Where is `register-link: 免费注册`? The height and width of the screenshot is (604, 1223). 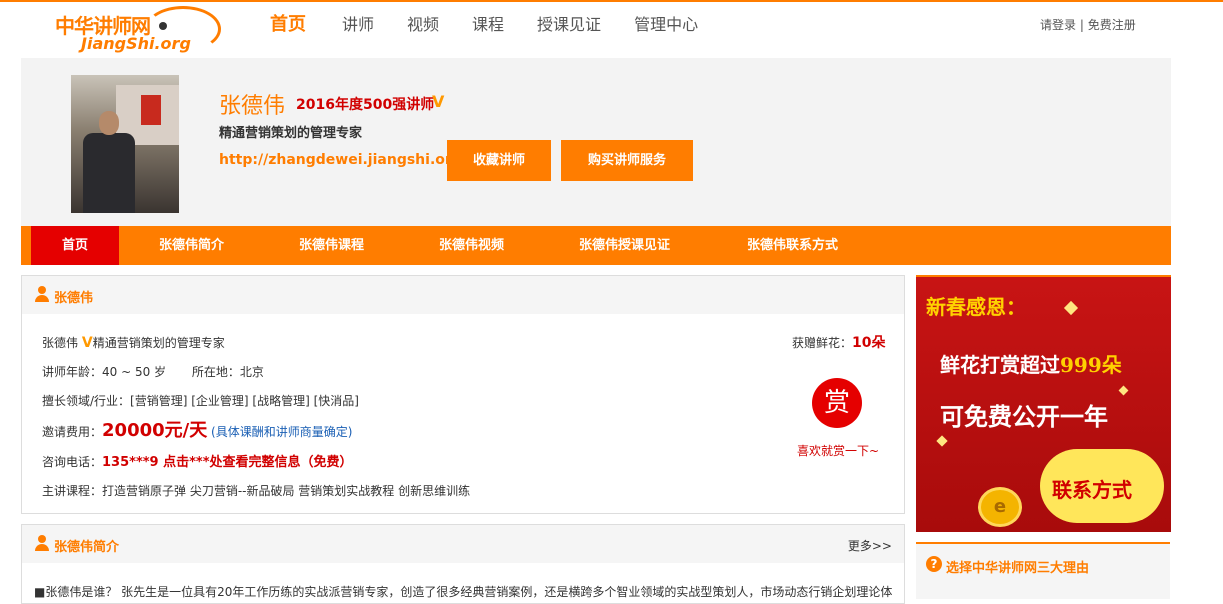 register-link: 免费注册 is located at coordinates (1112, 25).